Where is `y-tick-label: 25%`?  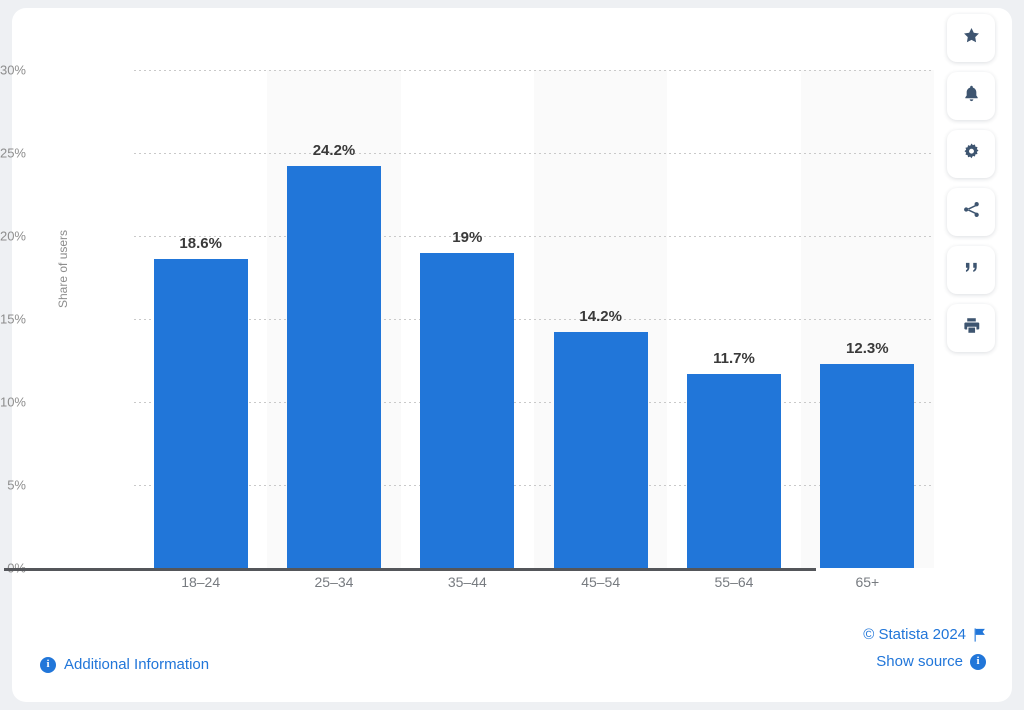 y-tick-label: 25% is located at coordinates (13, 153).